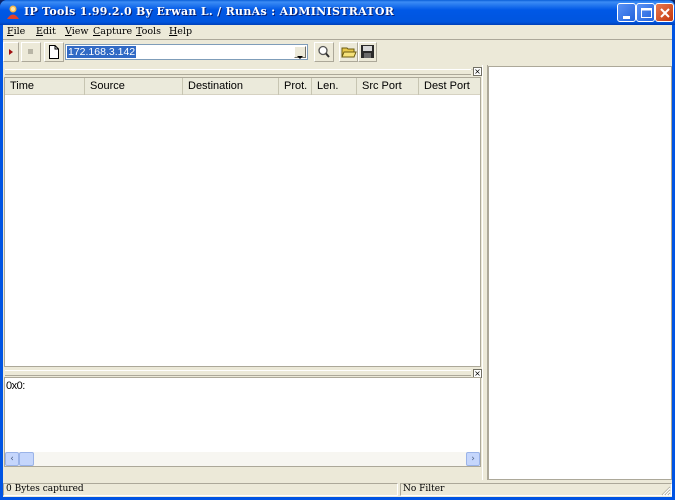  I want to click on menu-capture: Capture, so click(112, 31).